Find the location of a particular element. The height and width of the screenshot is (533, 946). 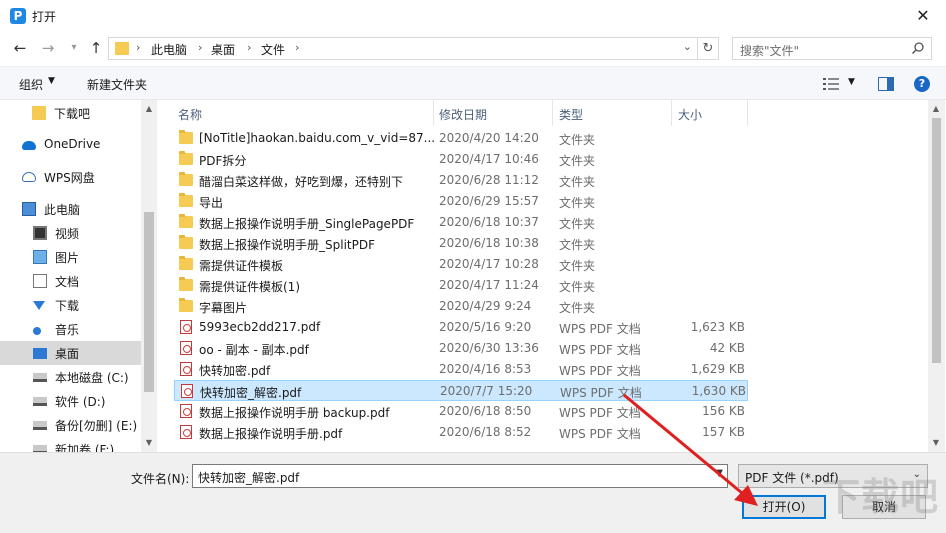

sort-ascending-icon: ⌃ is located at coordinates (302, 103).